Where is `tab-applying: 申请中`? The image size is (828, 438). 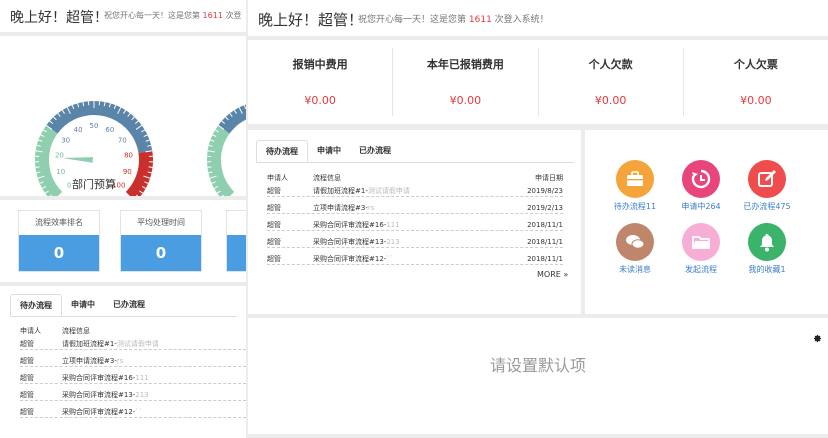 tab-applying: 申请中 is located at coordinates (329, 151).